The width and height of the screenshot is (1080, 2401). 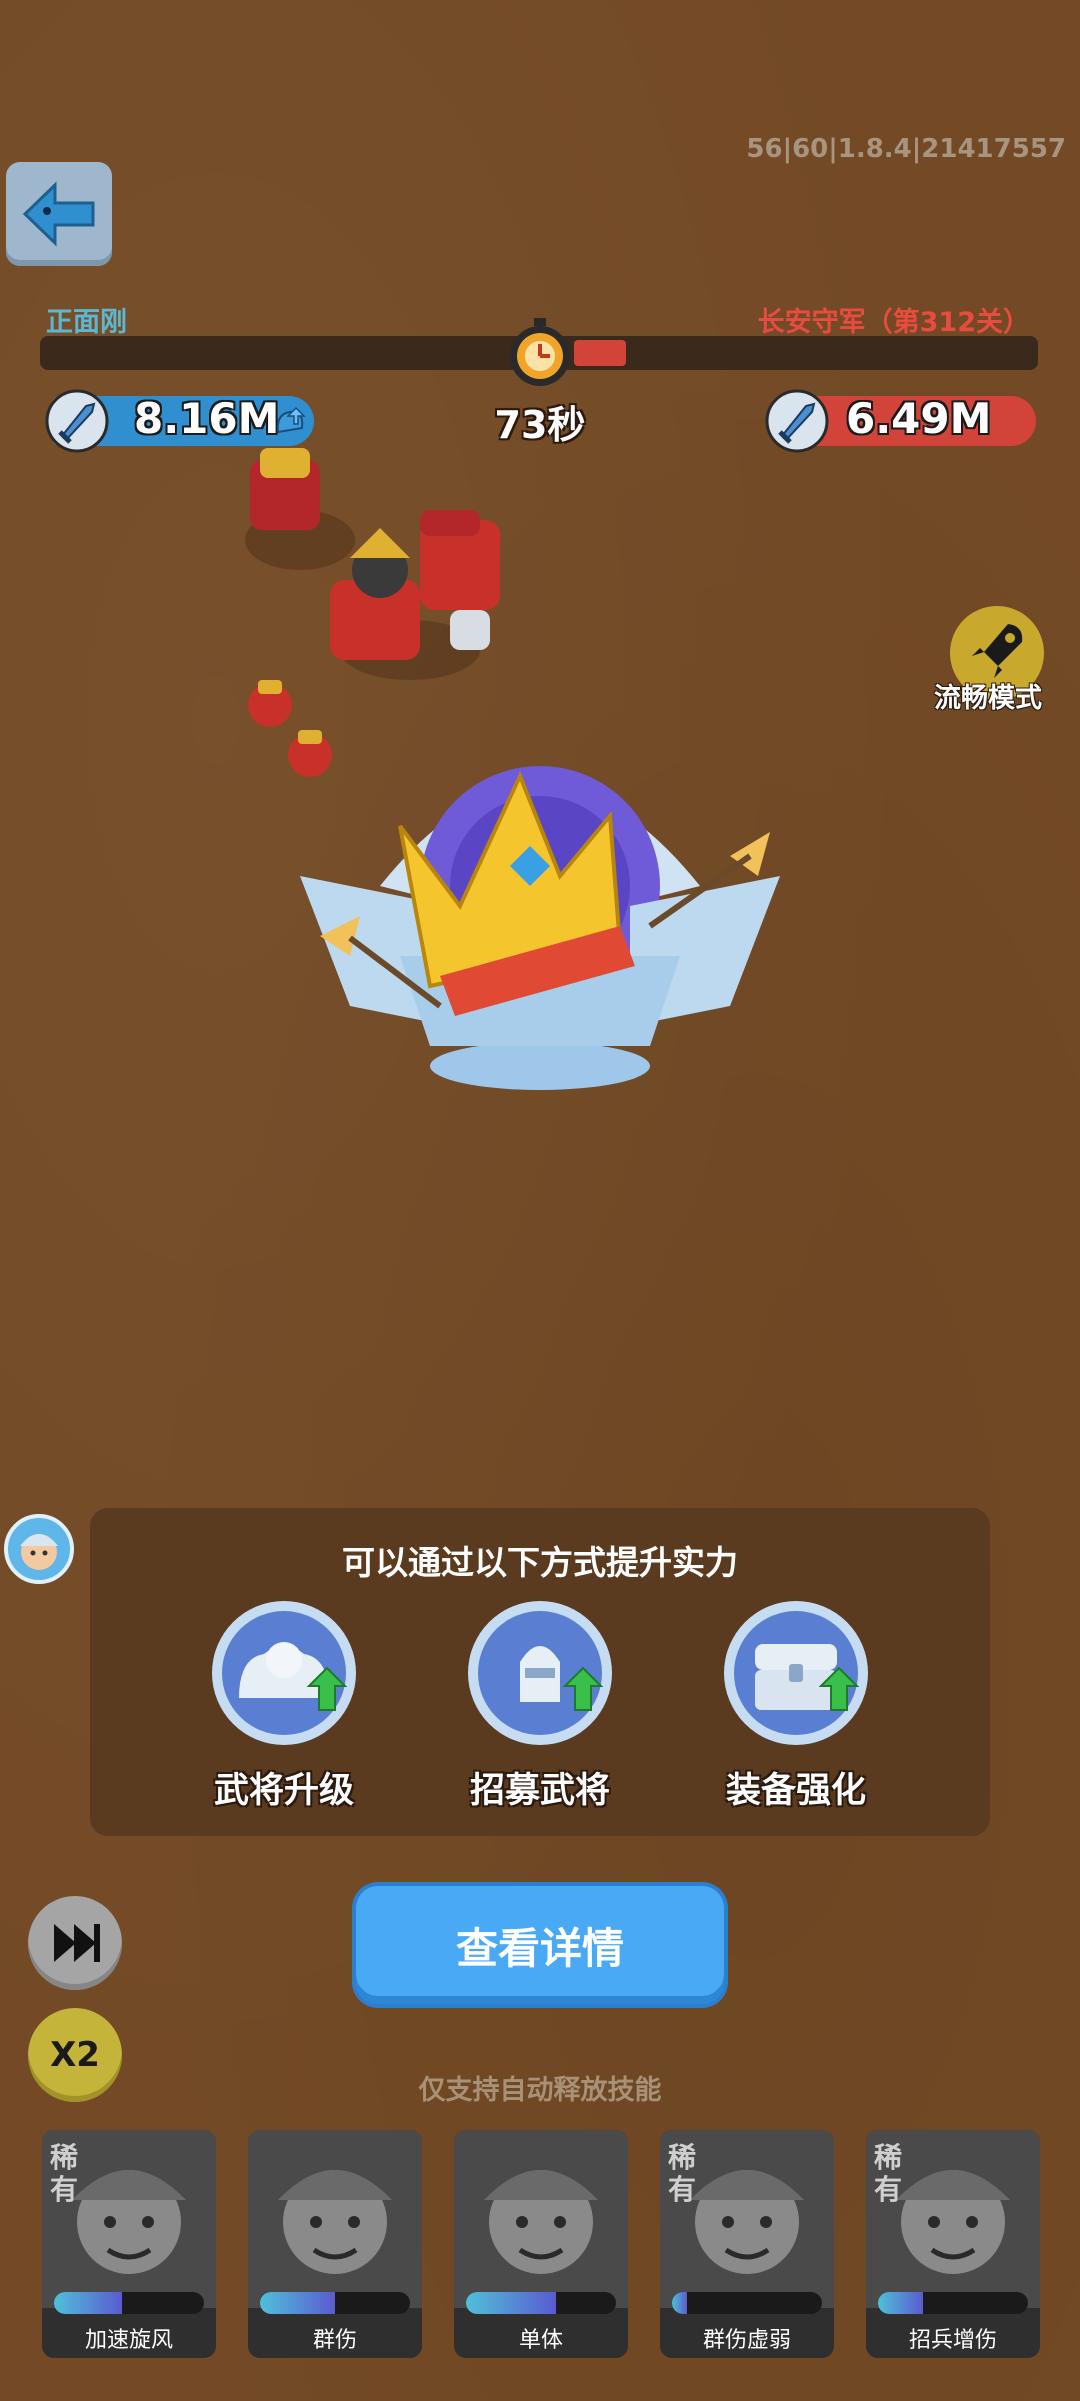 I want to click on back-arrow-icon, so click(x=58, y=214).